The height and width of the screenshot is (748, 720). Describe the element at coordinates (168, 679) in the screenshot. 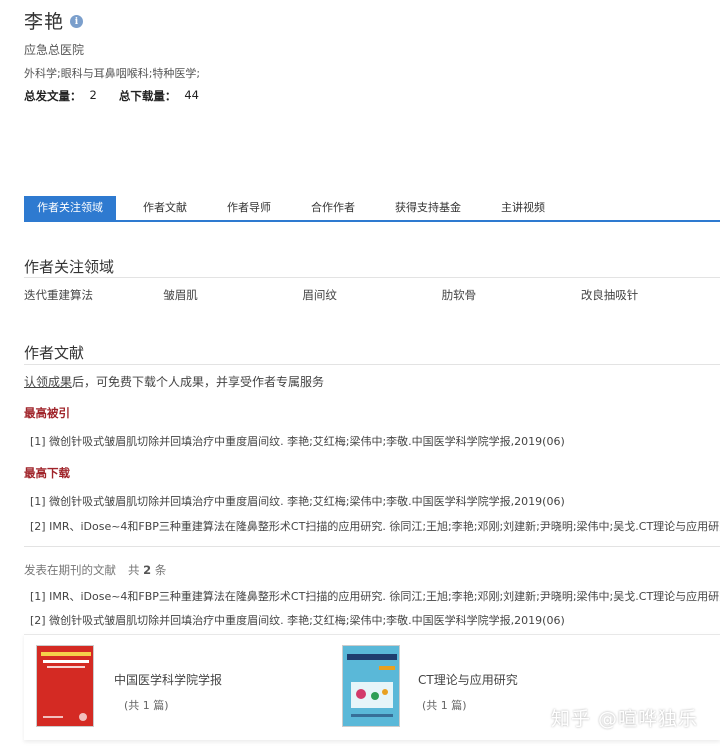

I see `journal-name: 中国医学科学院学报` at that location.